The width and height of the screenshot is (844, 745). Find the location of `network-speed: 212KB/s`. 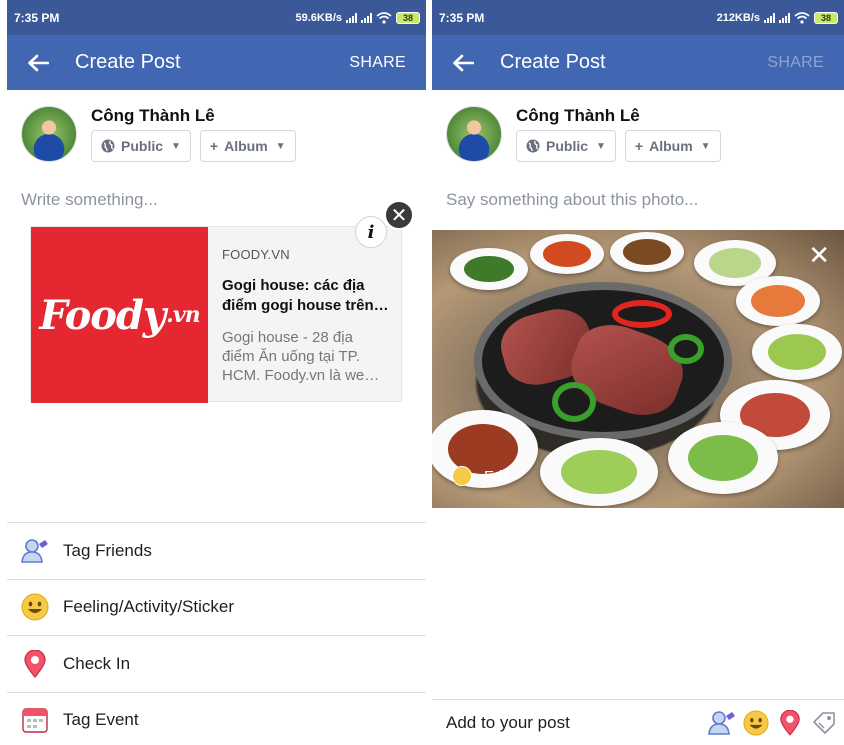

network-speed: 212KB/s is located at coordinates (738, 17).